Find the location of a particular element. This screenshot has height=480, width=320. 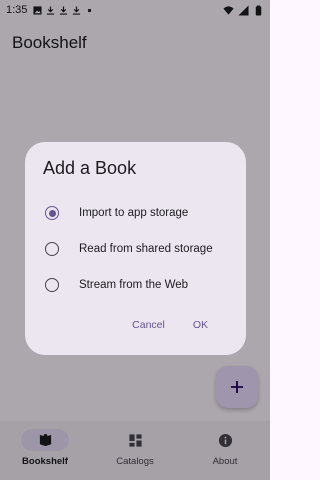

dialog-actions: Cancel OK is located at coordinates (135, 325).